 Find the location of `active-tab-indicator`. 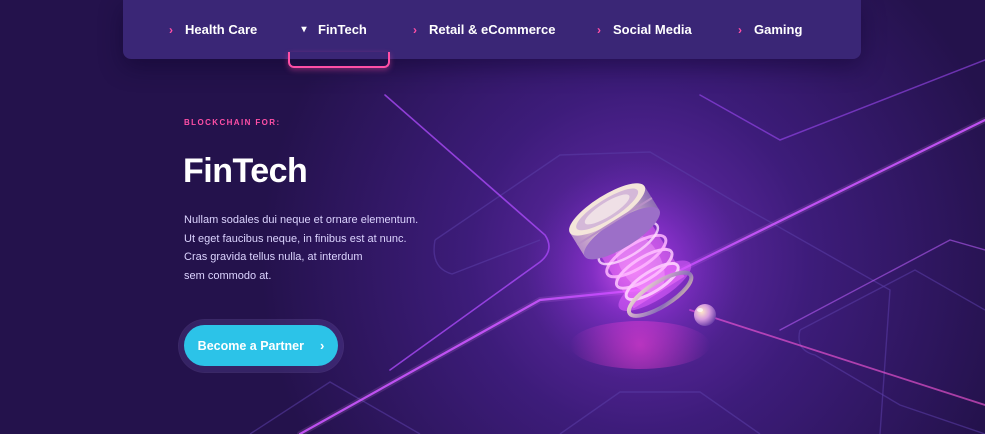

active-tab-indicator is located at coordinates (339, 60).